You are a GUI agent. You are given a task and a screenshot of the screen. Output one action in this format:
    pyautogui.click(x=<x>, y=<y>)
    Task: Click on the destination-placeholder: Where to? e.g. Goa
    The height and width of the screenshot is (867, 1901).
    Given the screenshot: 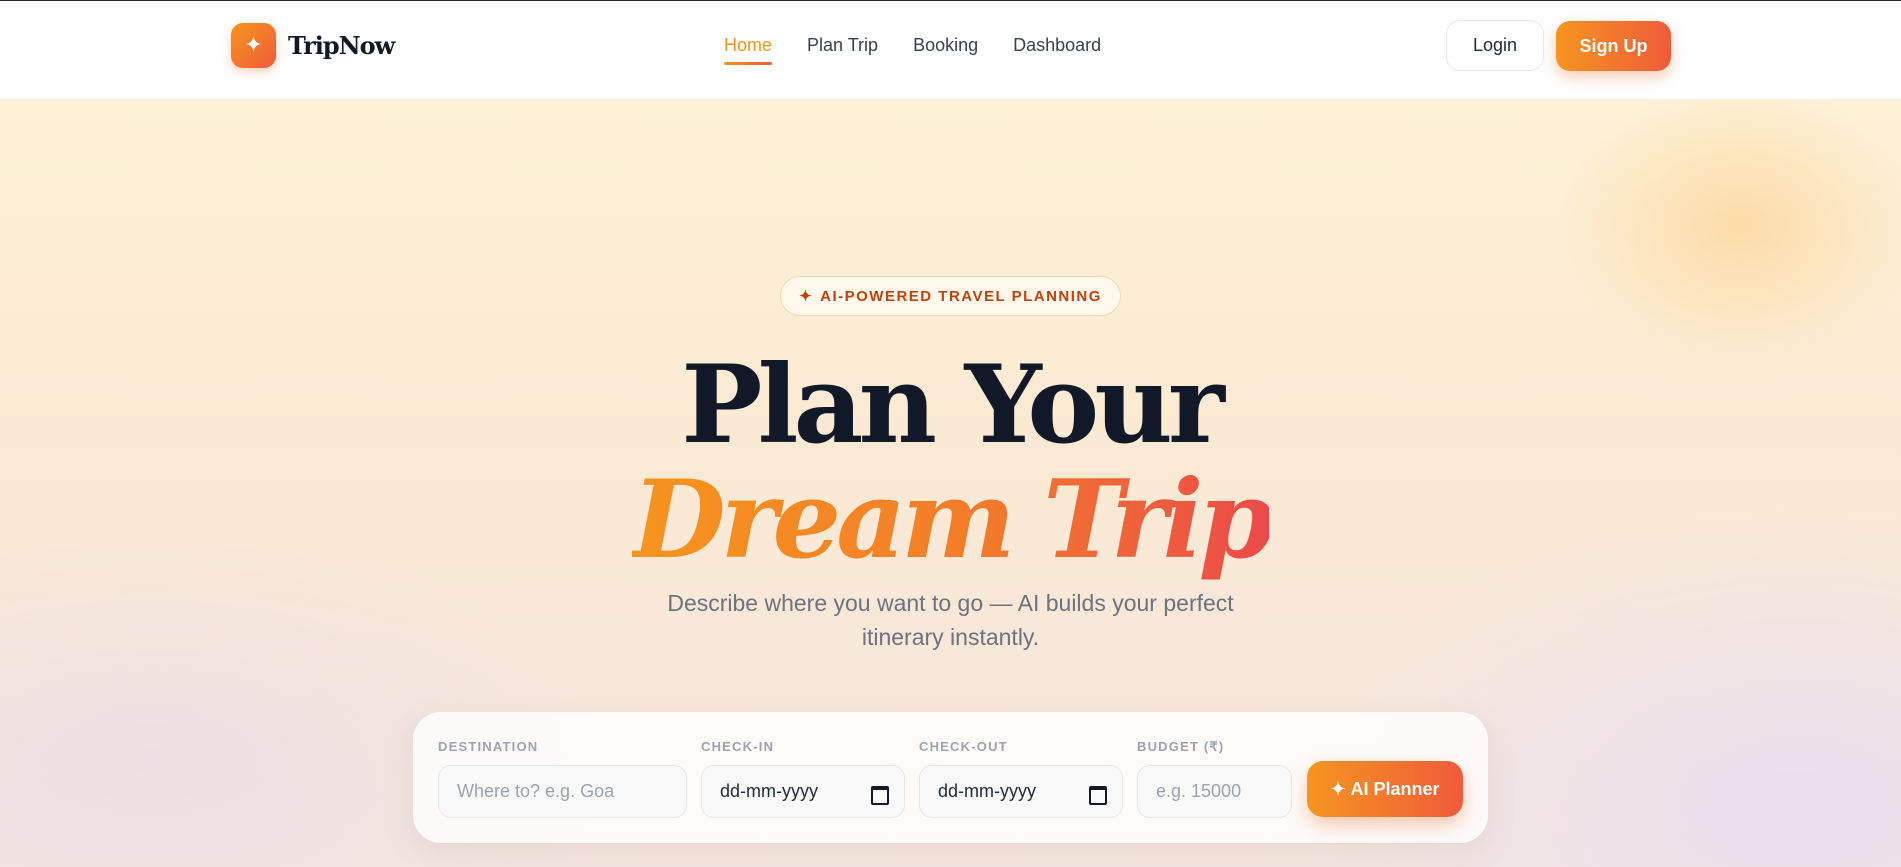 What is the action you would take?
    pyautogui.click(x=536, y=791)
    